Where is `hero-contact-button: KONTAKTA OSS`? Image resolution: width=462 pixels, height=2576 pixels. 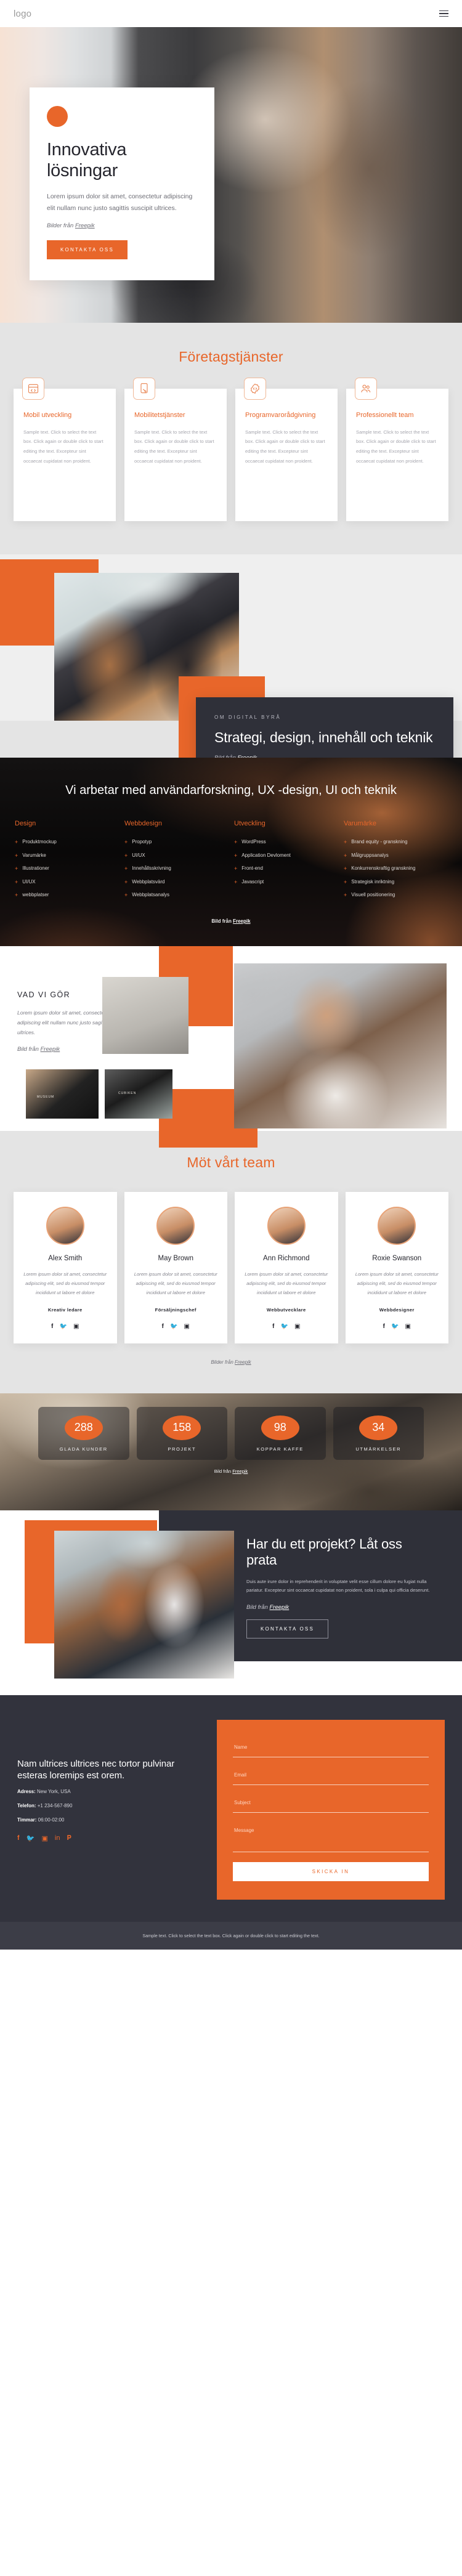 hero-contact-button: KONTAKTA OSS is located at coordinates (87, 250).